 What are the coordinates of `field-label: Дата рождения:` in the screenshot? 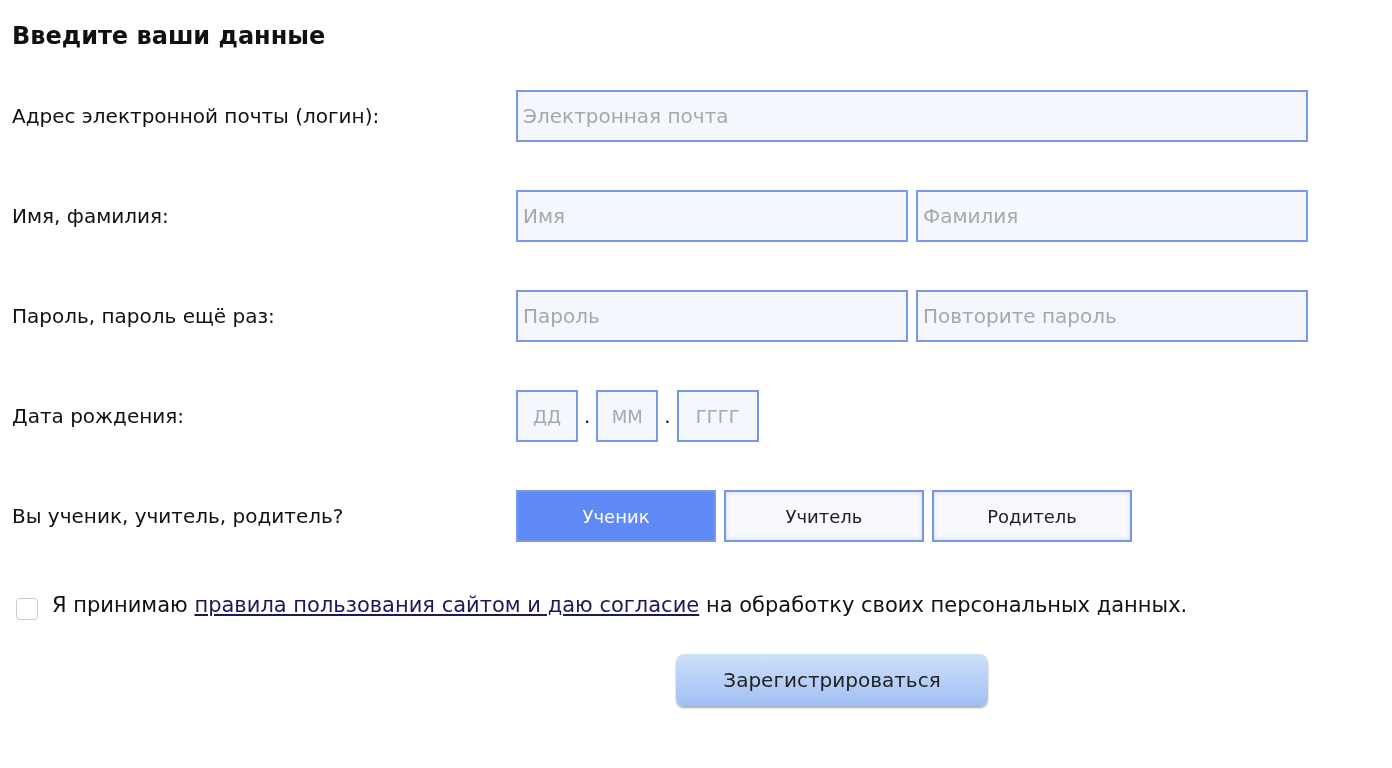 It's located at (99, 416).